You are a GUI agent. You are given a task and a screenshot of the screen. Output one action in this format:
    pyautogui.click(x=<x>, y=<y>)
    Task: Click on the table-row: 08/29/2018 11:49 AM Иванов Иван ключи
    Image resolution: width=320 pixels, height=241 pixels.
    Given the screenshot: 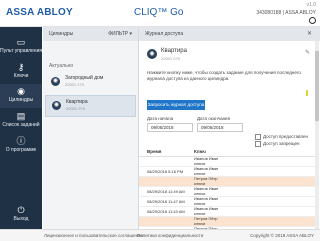 What is the action you would take?
    pyautogui.click(x=227, y=191)
    